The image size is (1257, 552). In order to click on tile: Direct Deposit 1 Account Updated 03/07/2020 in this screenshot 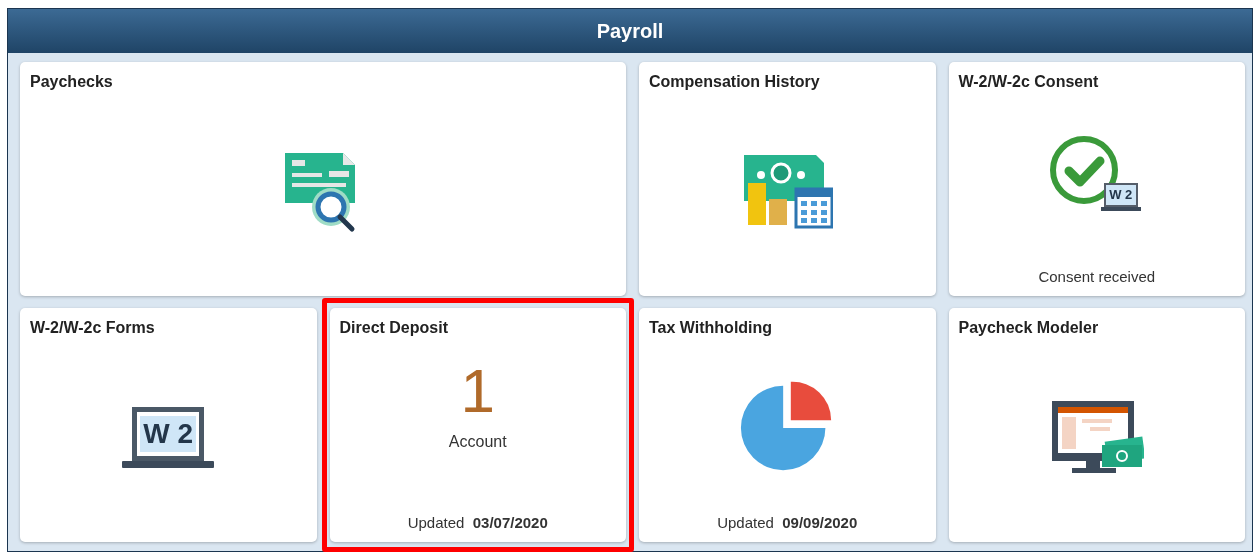, I will do `click(477, 425)`.